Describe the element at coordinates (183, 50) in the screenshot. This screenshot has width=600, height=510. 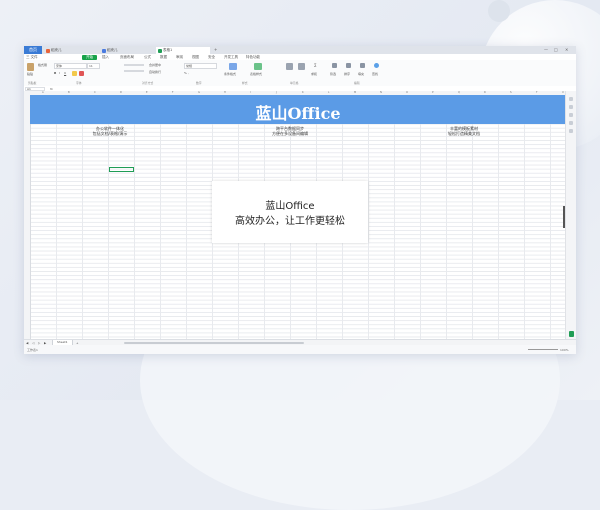
I see `tab-sheet-active: 表格1` at that location.